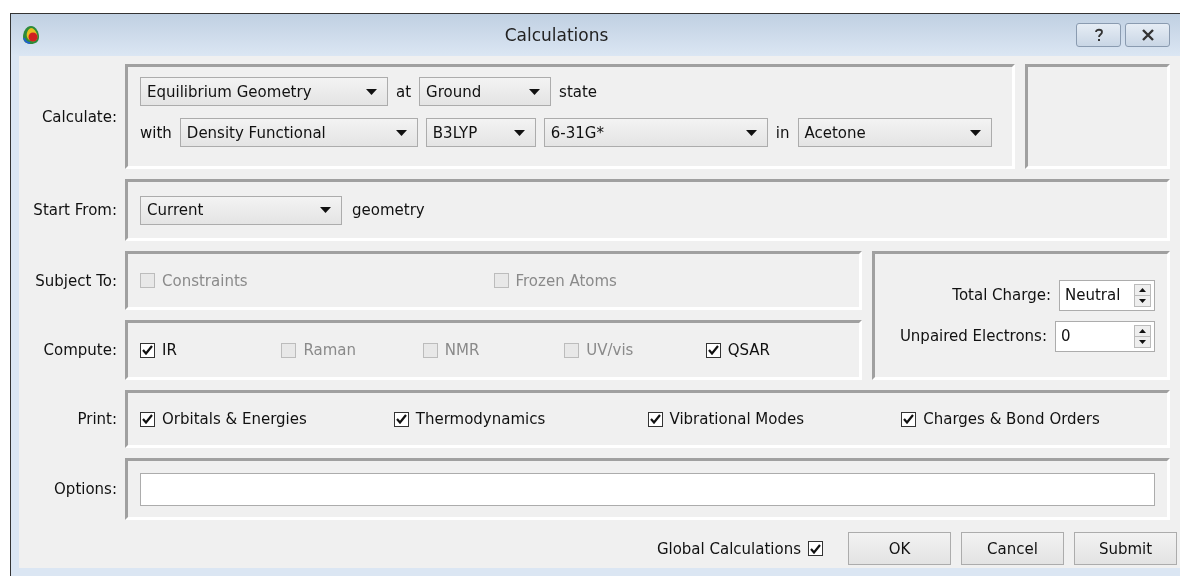  Describe the element at coordinates (973, 336) in the screenshot. I see `field-label: Unpaired Electrons:` at that location.